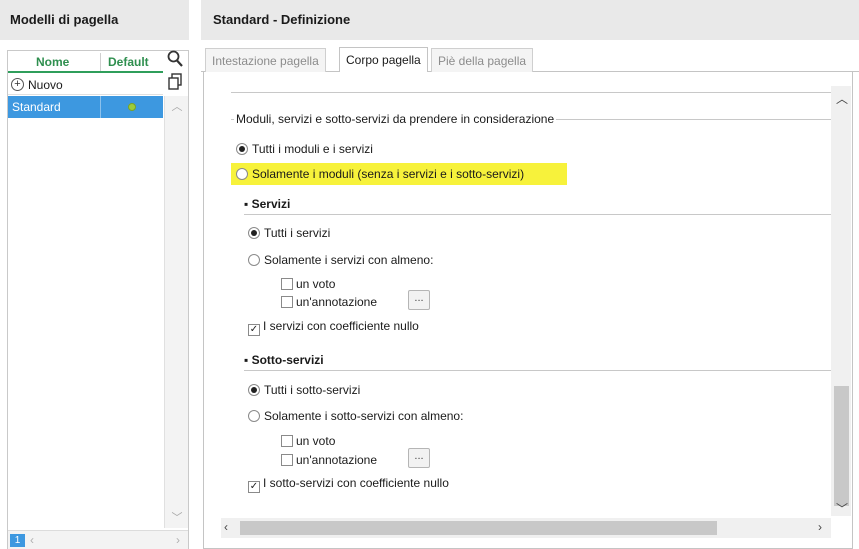  I want to click on vertical-scroll-thumb, so click(841, 446).